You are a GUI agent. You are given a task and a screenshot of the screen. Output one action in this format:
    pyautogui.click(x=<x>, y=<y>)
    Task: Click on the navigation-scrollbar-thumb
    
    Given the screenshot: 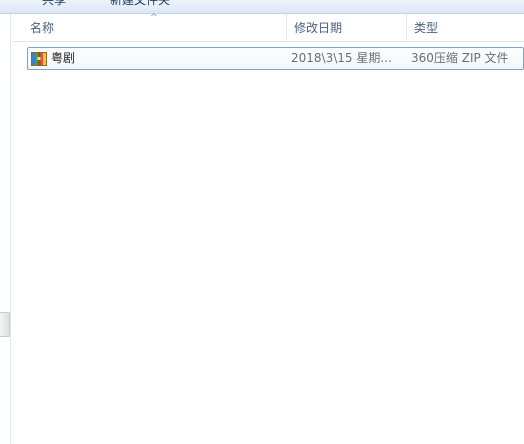 What is the action you would take?
    pyautogui.click(x=5, y=324)
    